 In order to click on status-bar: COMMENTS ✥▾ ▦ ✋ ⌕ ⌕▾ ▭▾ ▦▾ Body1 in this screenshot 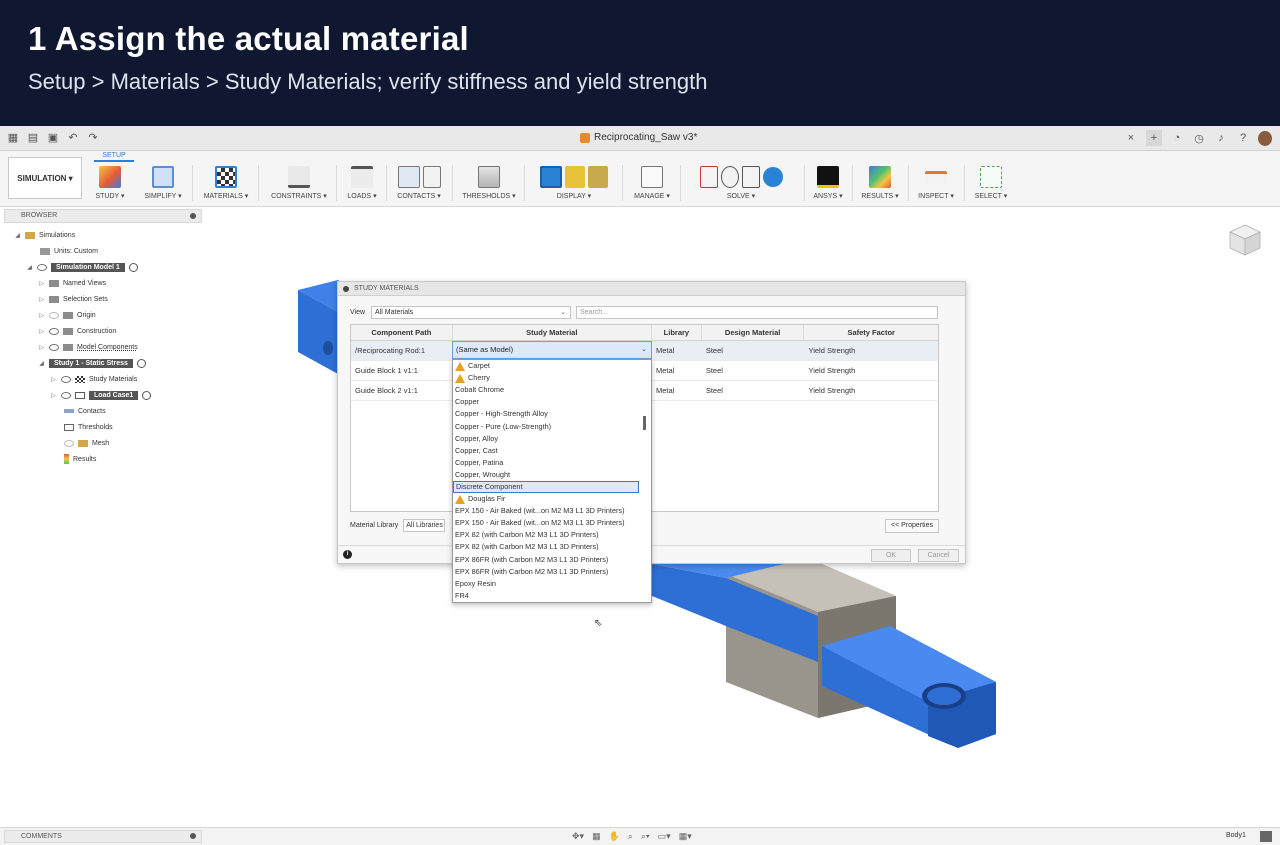, I will do `click(640, 836)`.